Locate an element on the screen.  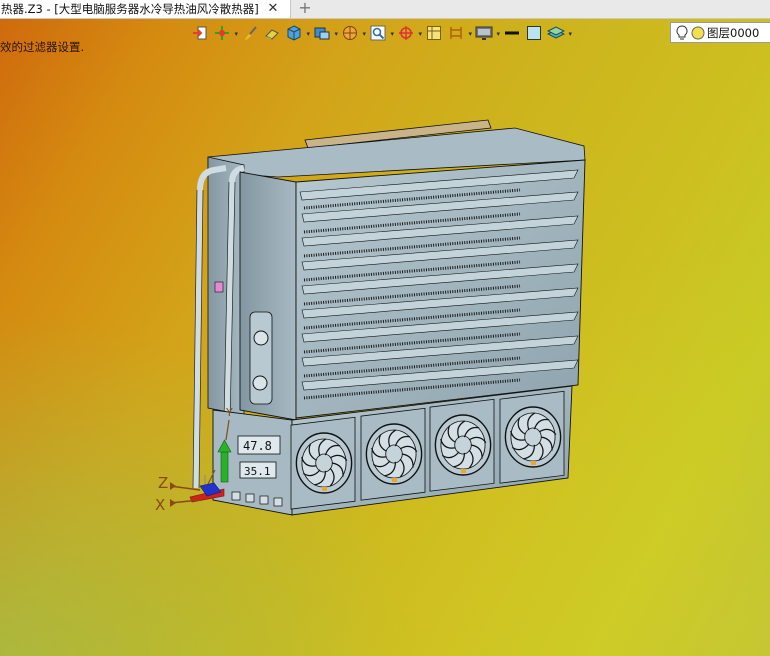
document-tab: 热器.Z3 - [大型电脑服务器水冷导热油风冷散热器] ✕ is located at coordinates (145, 9).